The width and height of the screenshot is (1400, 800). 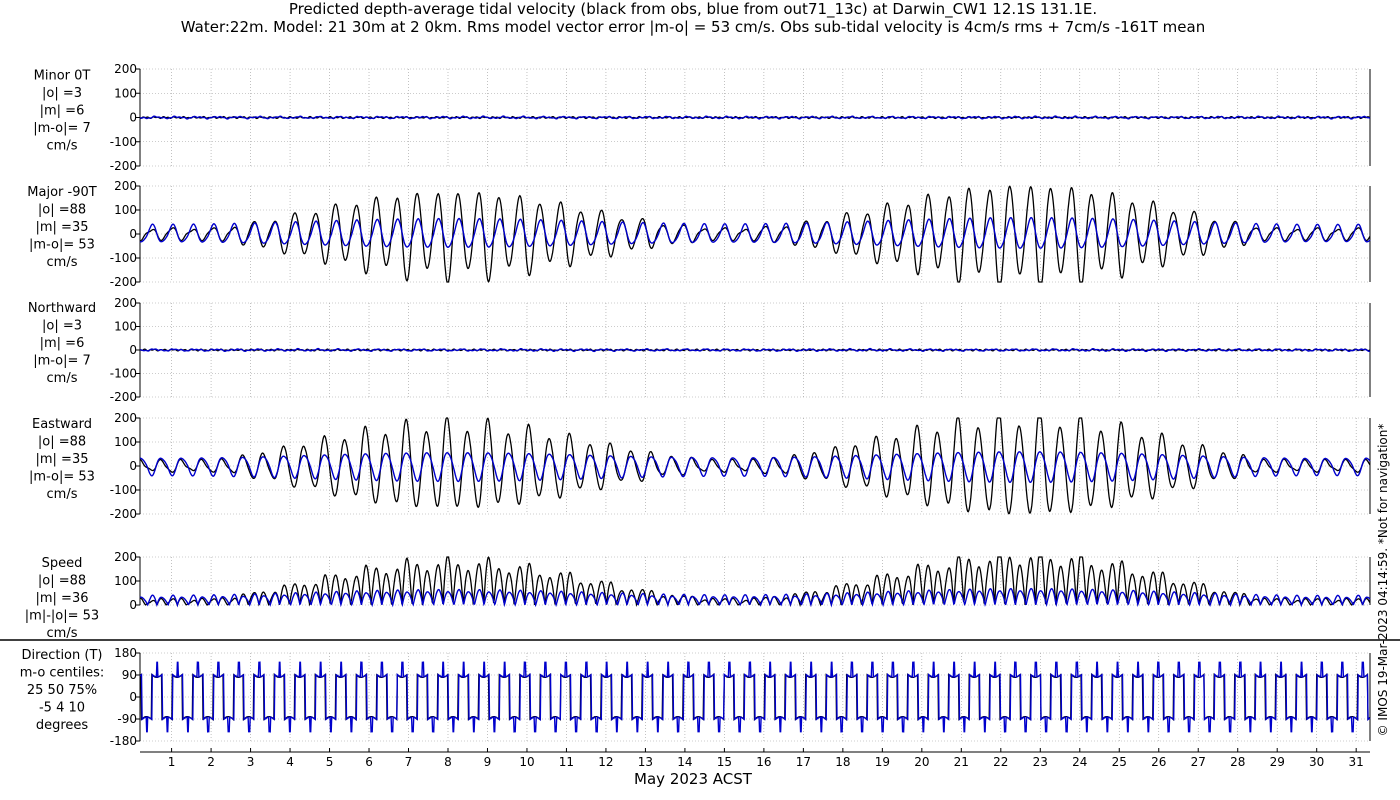 I want to click on x-tick-label: 14, so click(x=684, y=762).